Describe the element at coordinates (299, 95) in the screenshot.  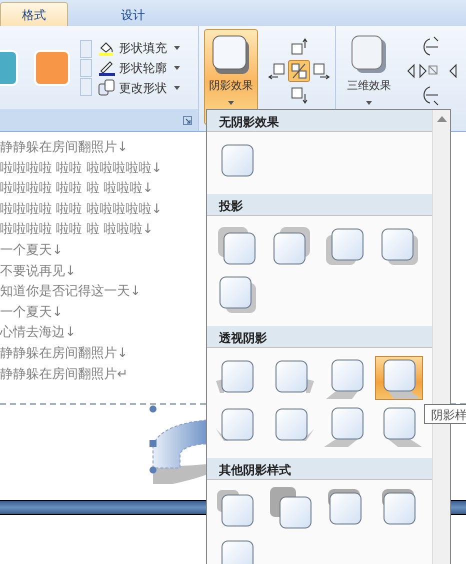
I see `nudge-down-icon` at that location.